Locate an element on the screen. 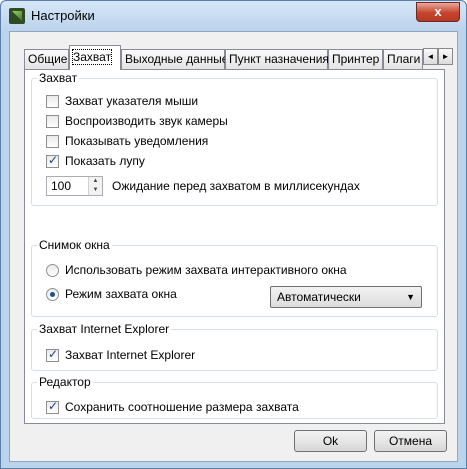 The width and height of the screenshot is (467, 469). tab-capture-label: Захват is located at coordinates (92, 57).